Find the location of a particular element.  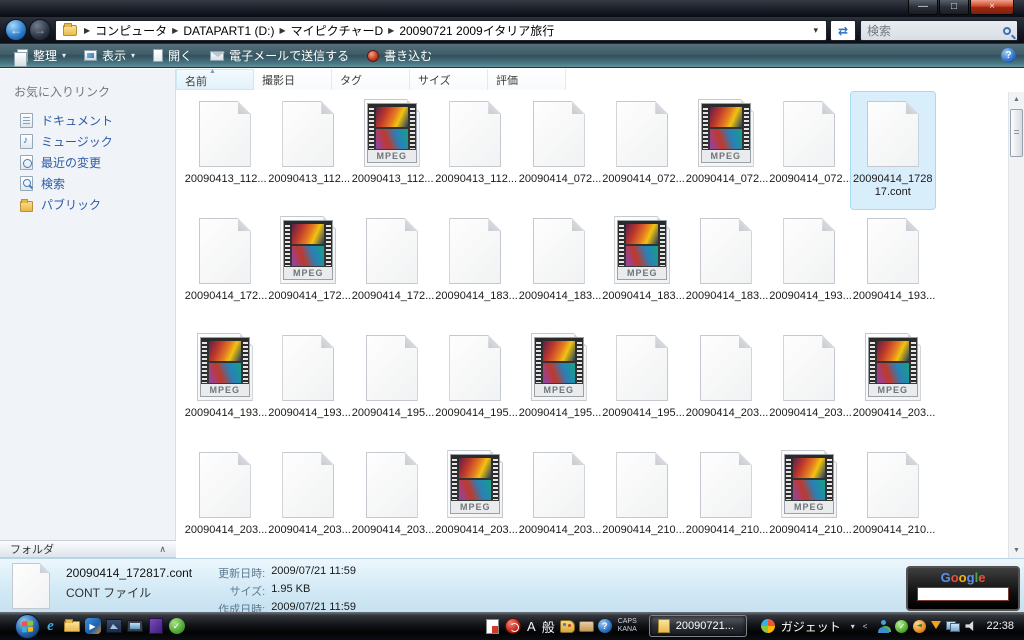

ime-toolbox-icon is located at coordinates (586, 626).